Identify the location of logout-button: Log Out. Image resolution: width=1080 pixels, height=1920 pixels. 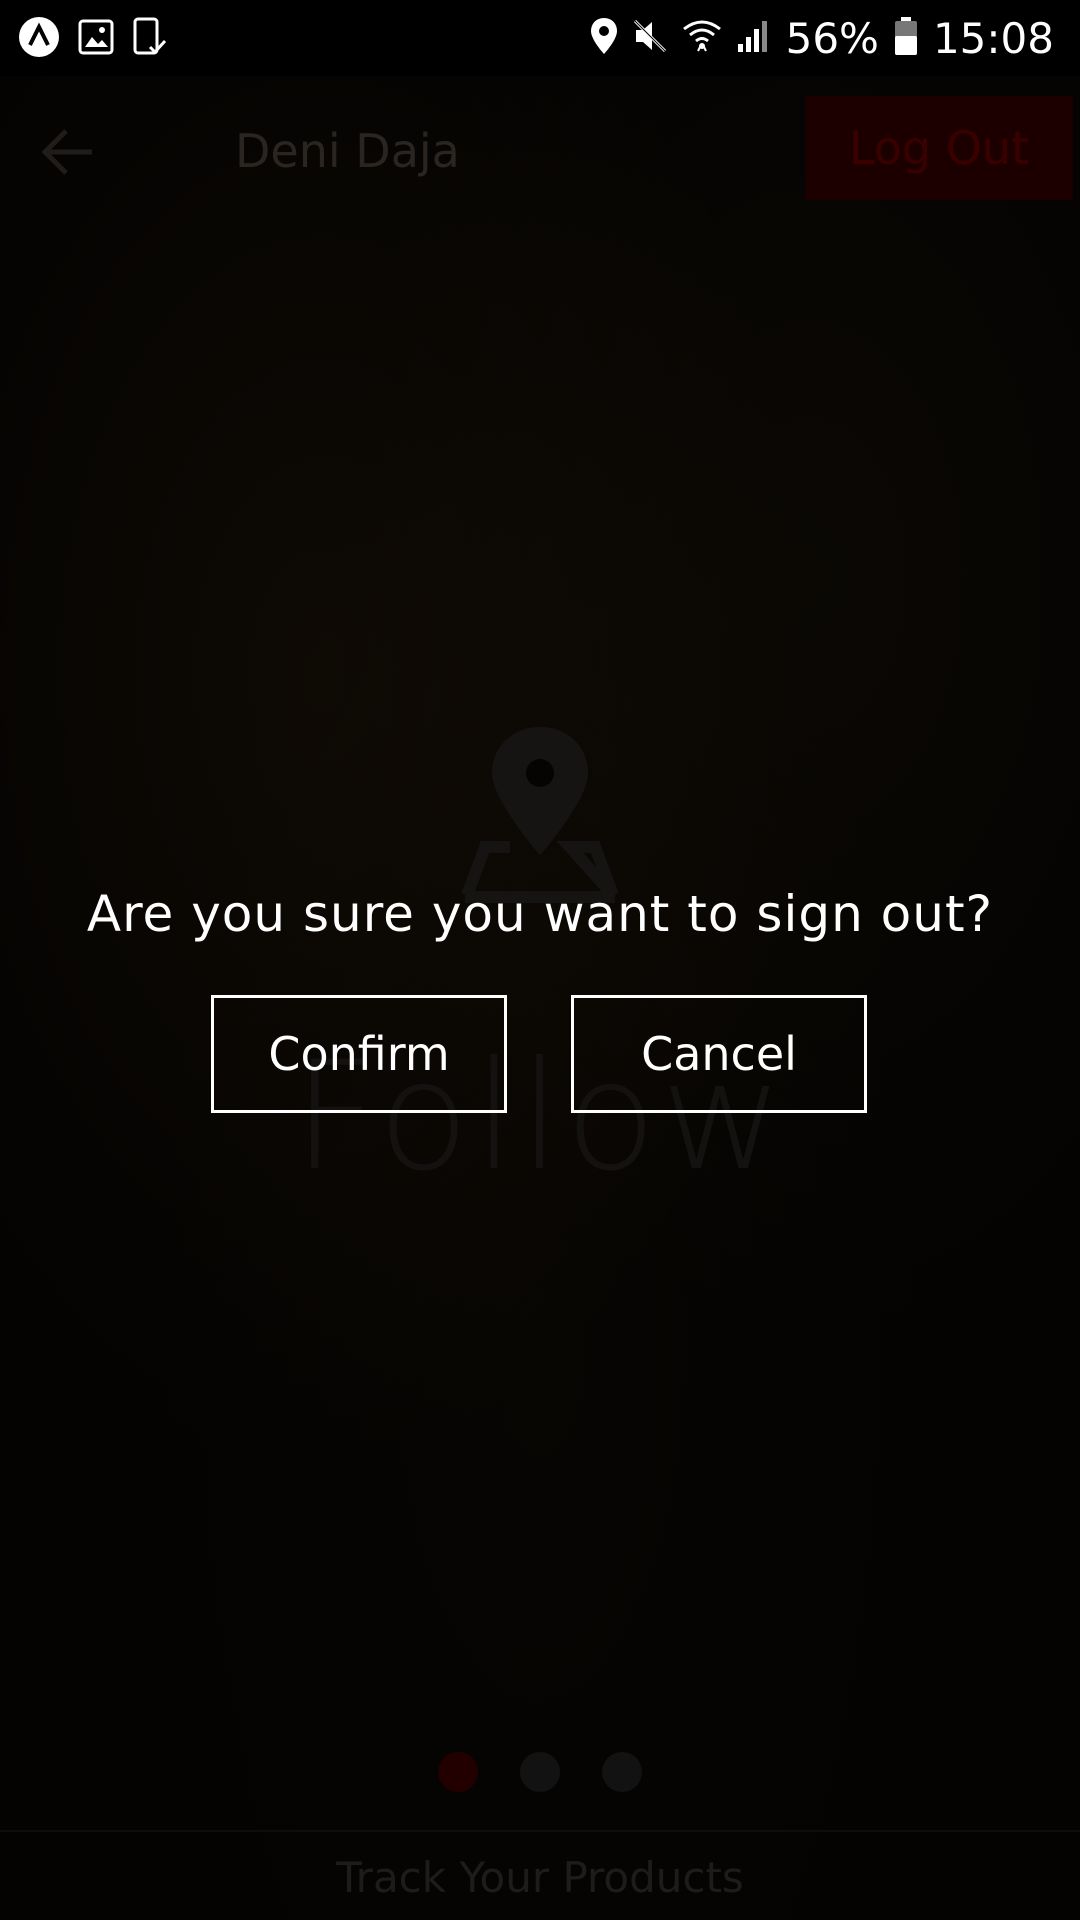
(939, 148).